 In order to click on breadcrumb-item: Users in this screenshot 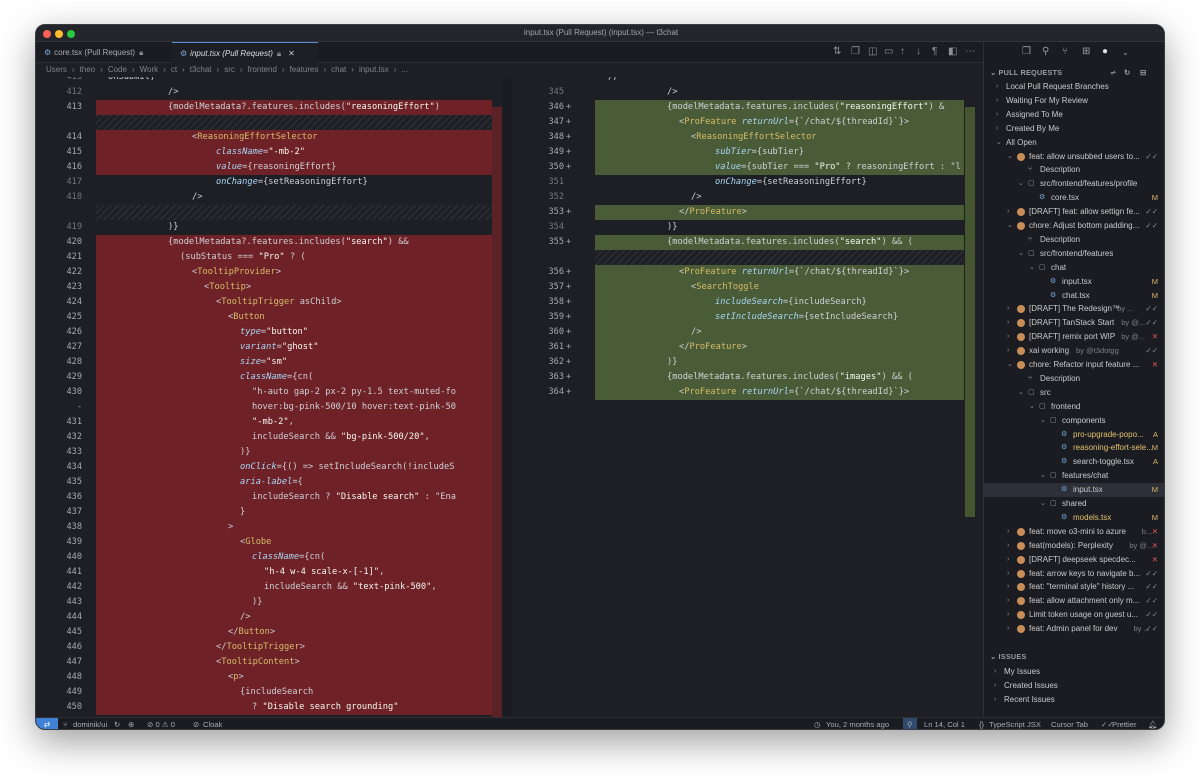, I will do `click(56, 69)`.